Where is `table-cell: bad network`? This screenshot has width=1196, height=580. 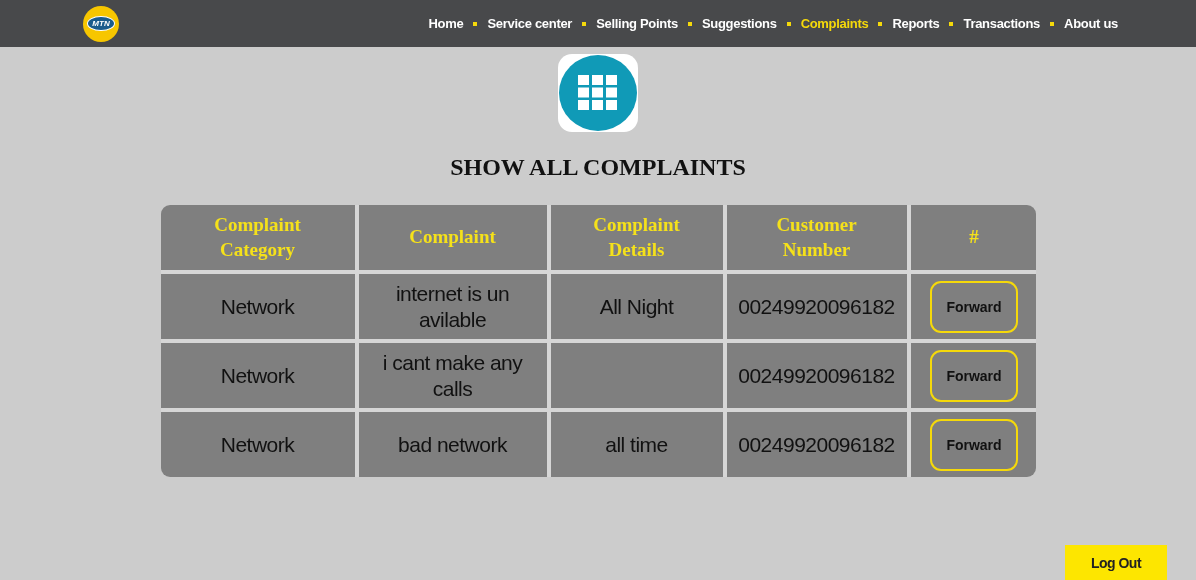
table-cell: bad network is located at coordinates (452, 444).